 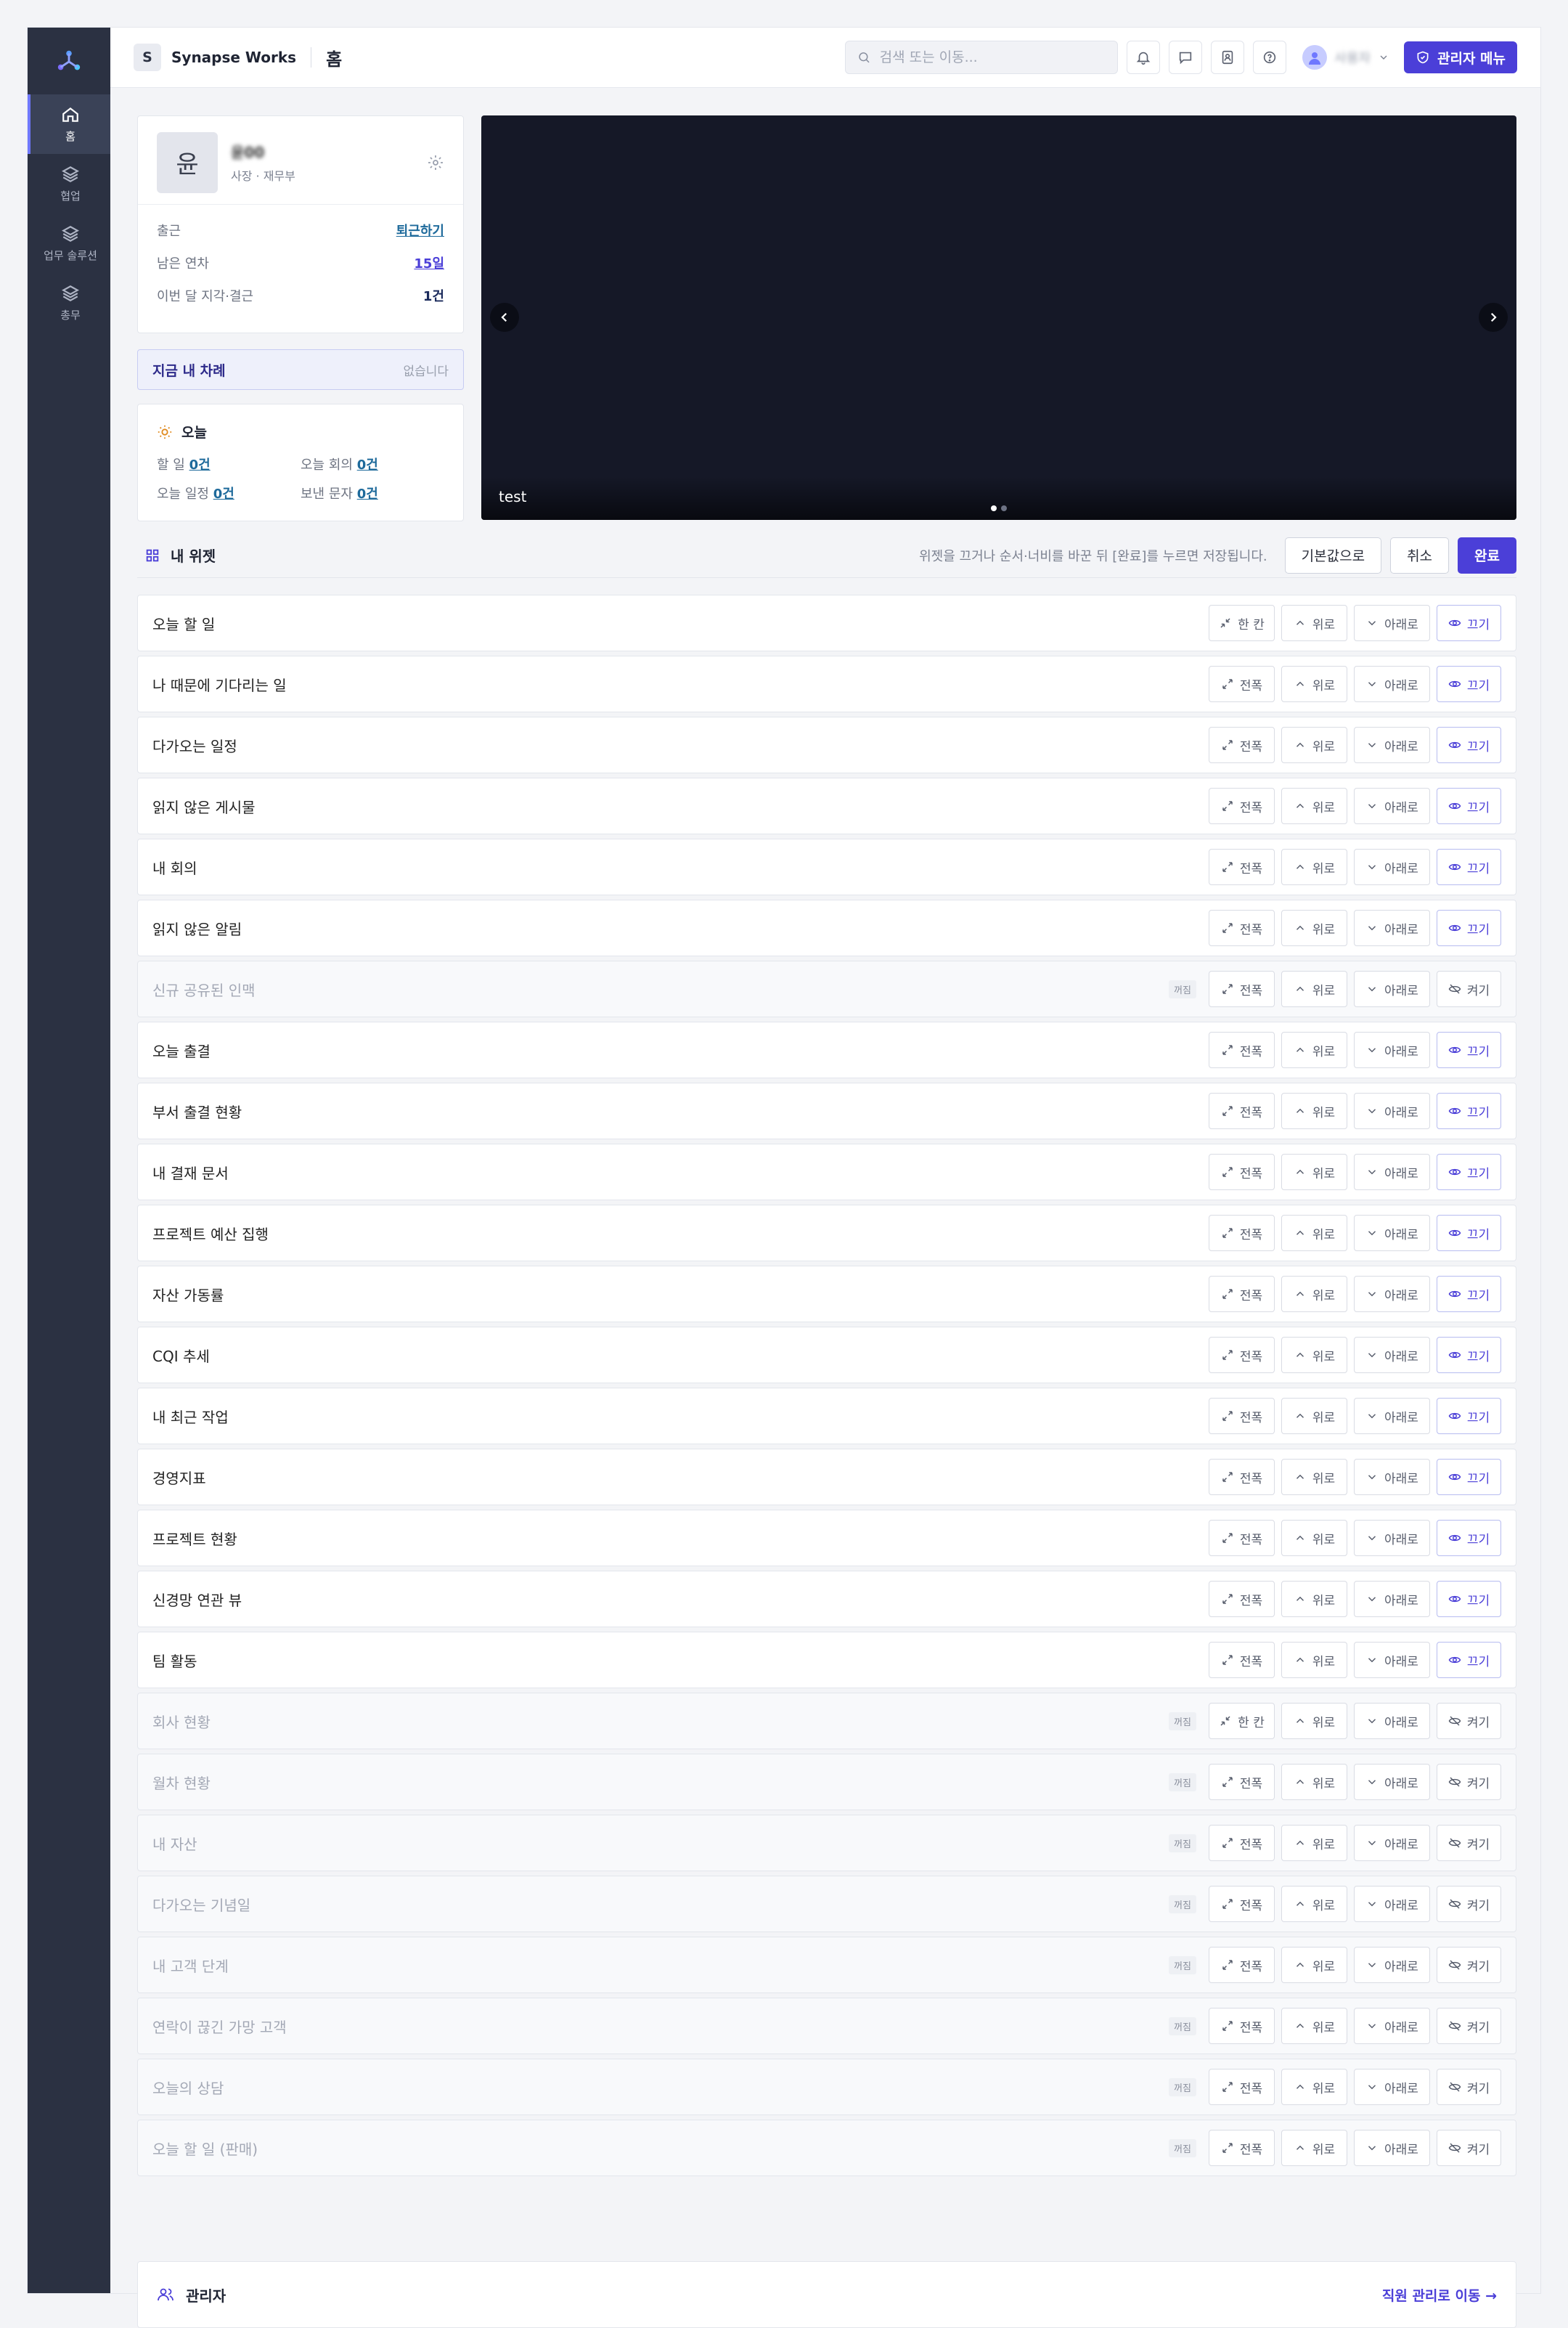 I want to click on clock-out-link: 퇴근하기, so click(x=420, y=230).